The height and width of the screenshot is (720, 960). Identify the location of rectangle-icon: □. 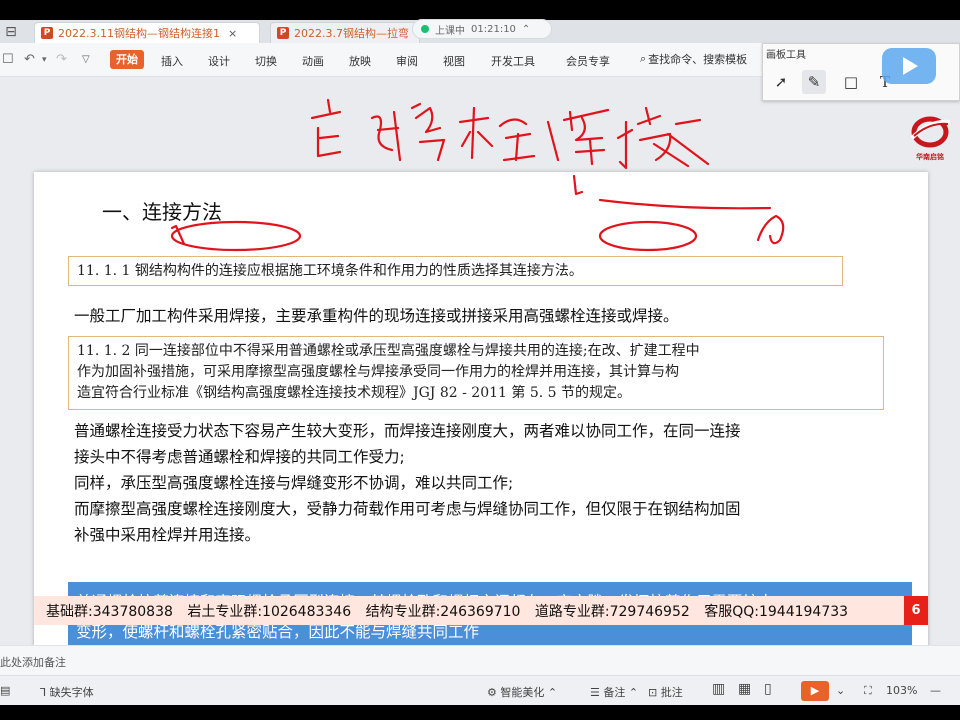
(851, 82).